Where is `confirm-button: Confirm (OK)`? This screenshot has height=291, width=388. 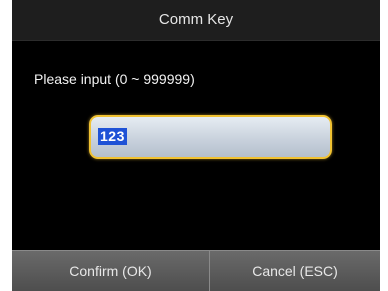 confirm-button: Confirm (OK) is located at coordinates (111, 271).